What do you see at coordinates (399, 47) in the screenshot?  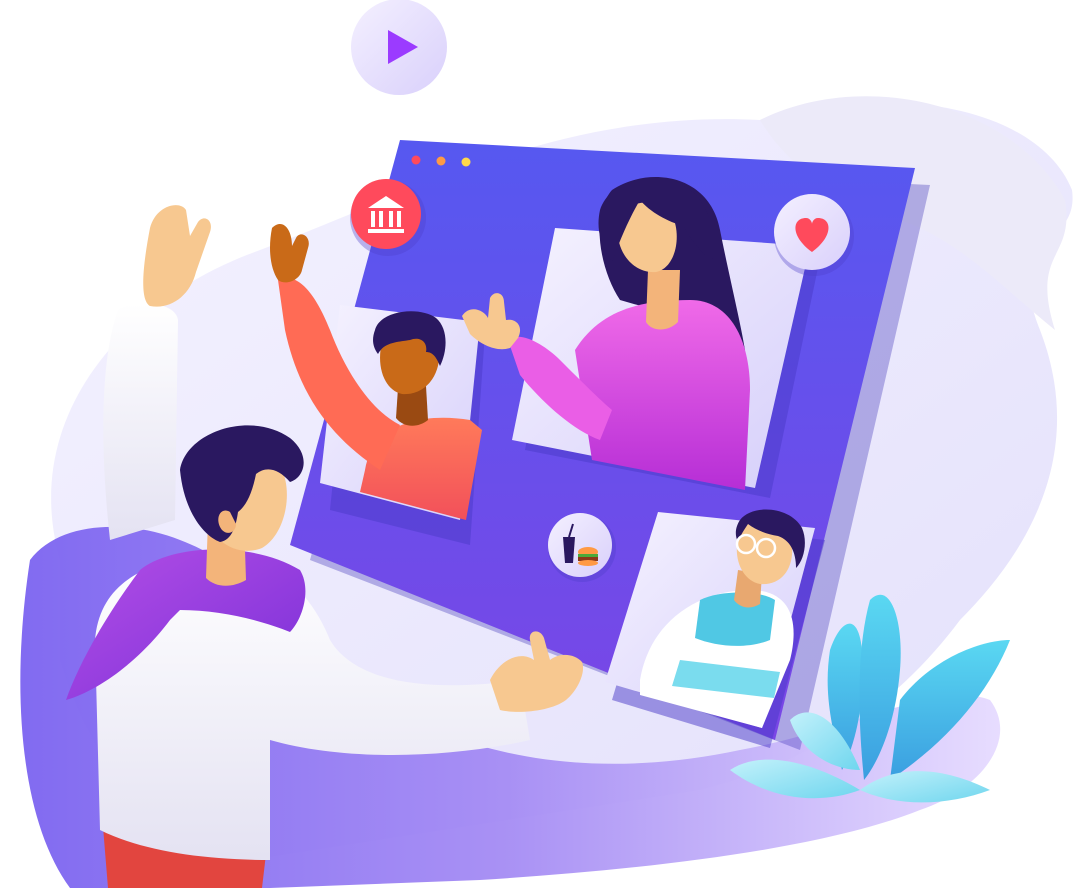 I see `play-bubble` at bounding box center [399, 47].